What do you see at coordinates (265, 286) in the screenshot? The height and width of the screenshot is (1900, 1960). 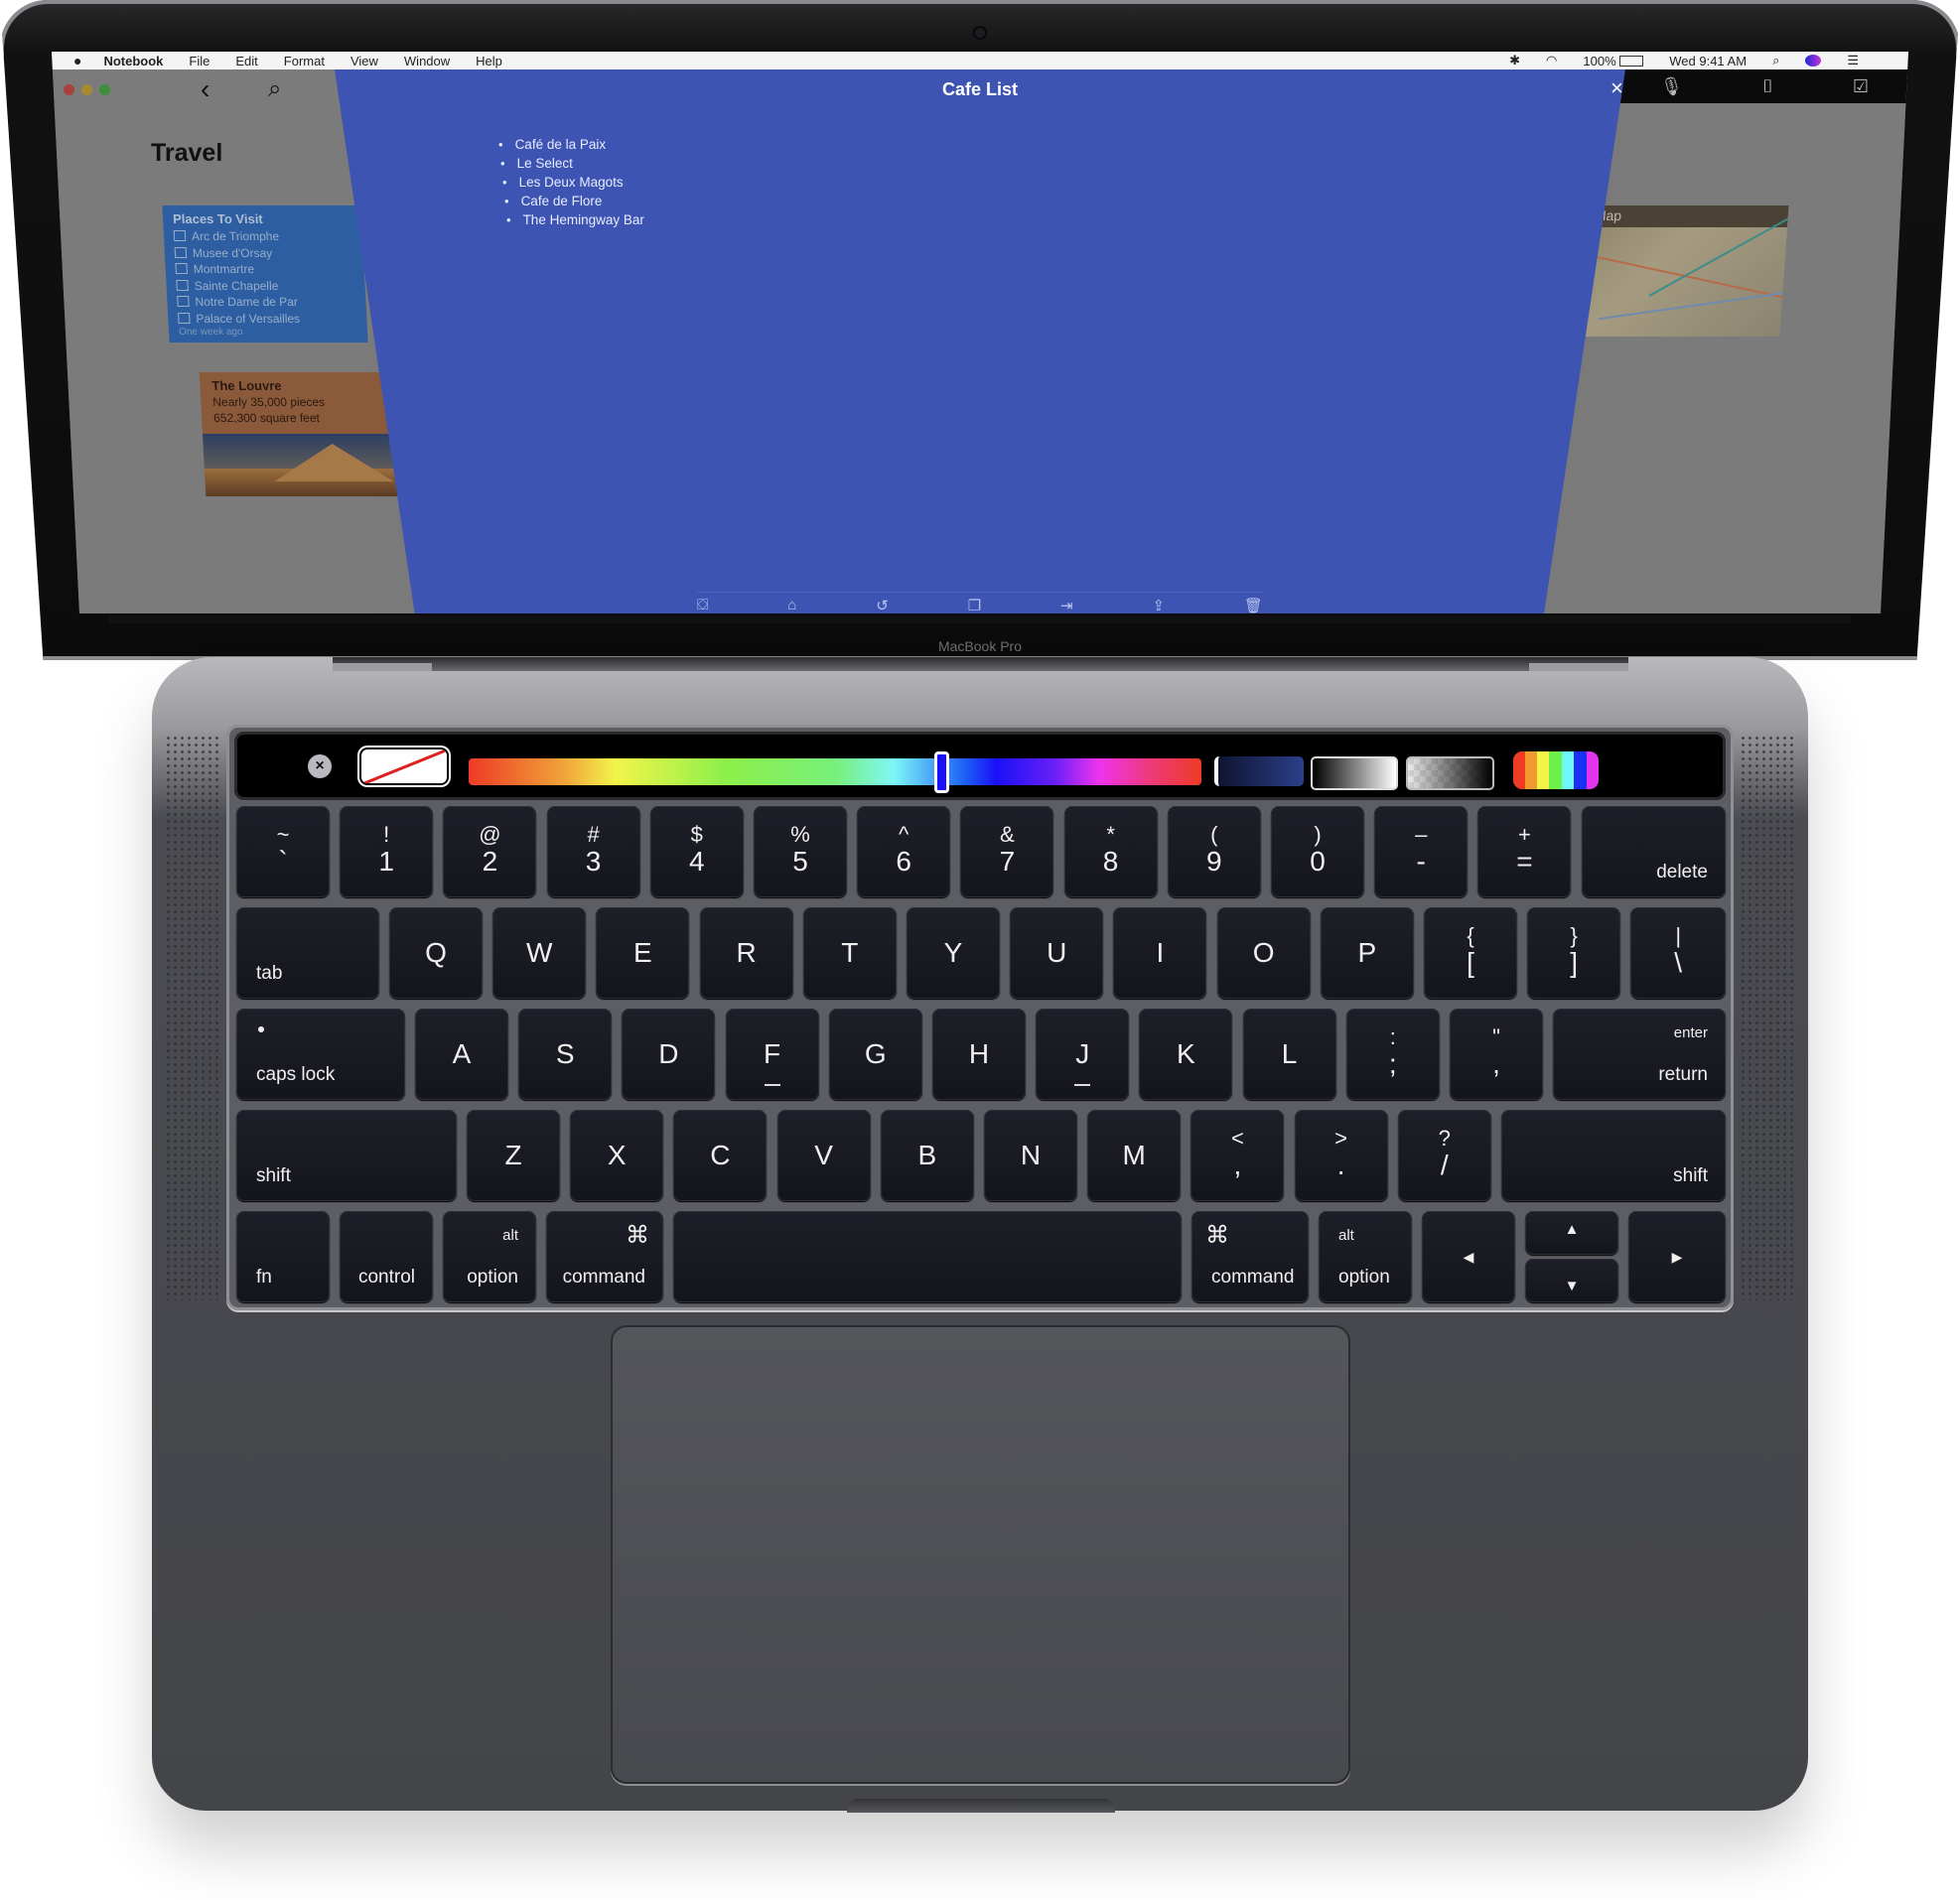 I see `checklist-item: Sainte Chapelle` at bounding box center [265, 286].